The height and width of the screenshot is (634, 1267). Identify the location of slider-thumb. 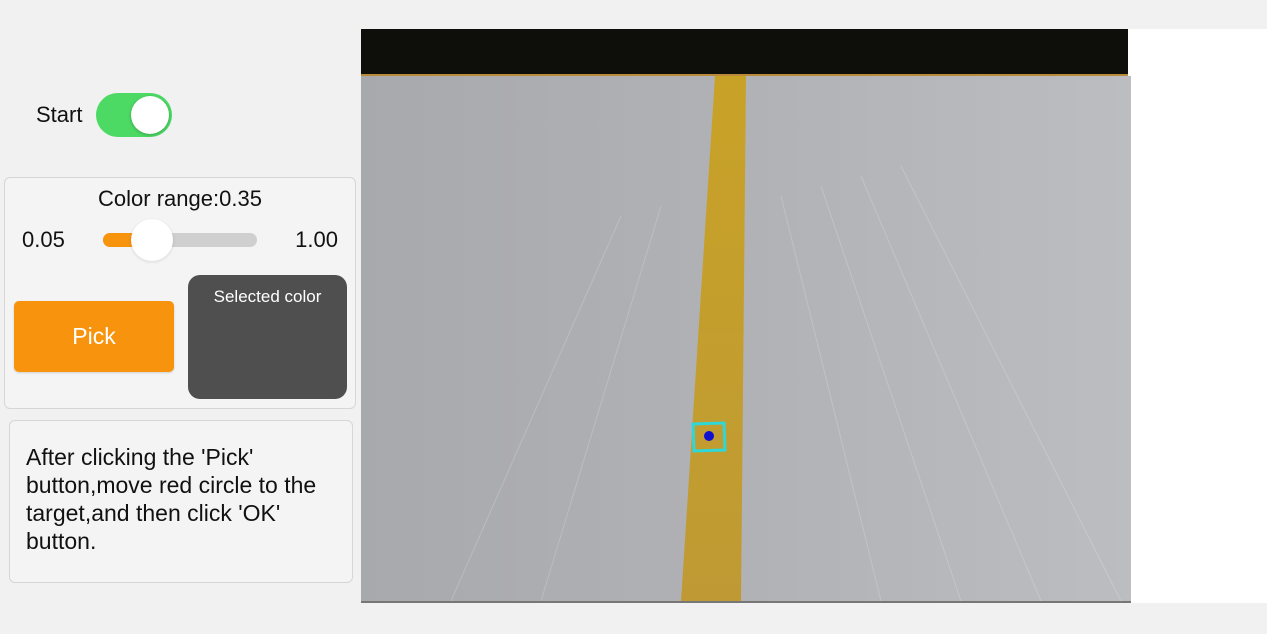
(152, 240).